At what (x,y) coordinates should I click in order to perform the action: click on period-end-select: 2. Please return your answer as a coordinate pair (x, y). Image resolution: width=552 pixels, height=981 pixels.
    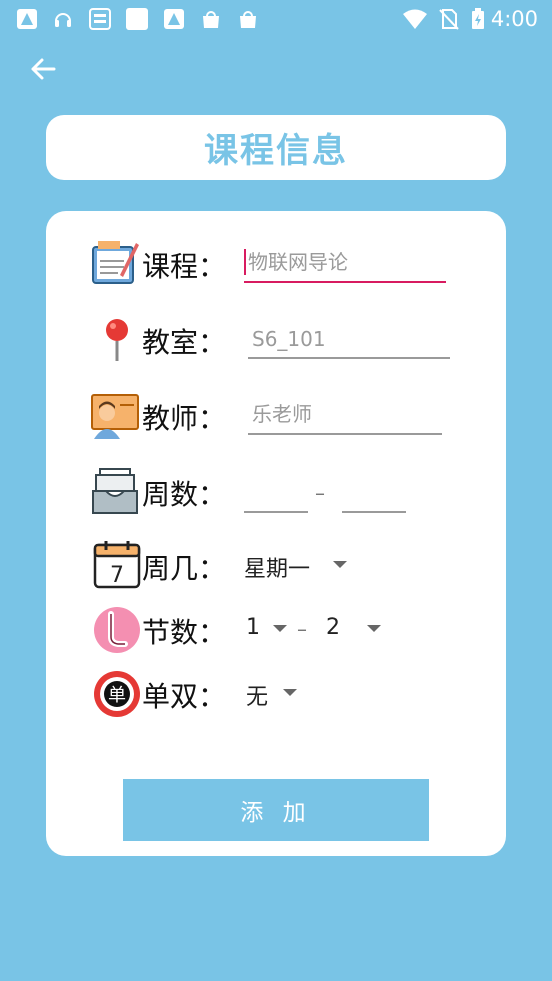
    Looking at the image, I should click on (354, 629).